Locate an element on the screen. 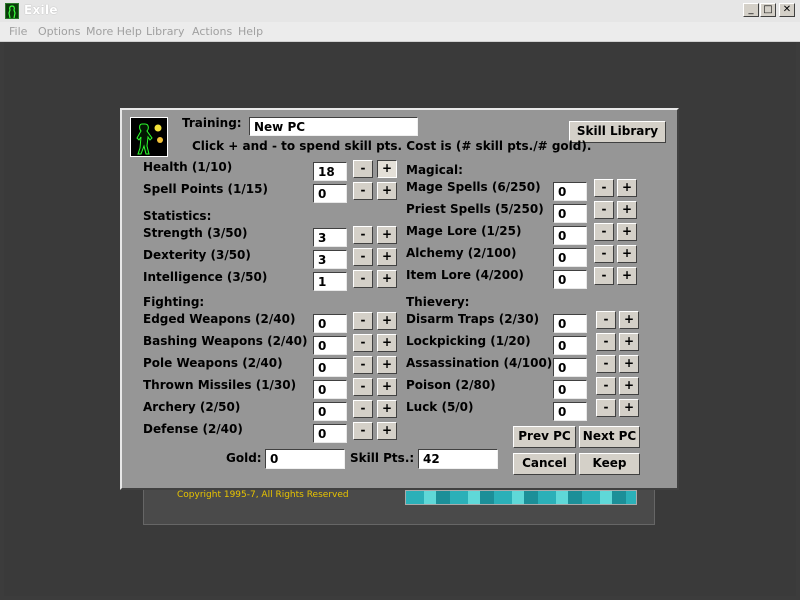 The image size is (800, 600). title-bar: Exile _ □ ✕ is located at coordinates (400, 11).